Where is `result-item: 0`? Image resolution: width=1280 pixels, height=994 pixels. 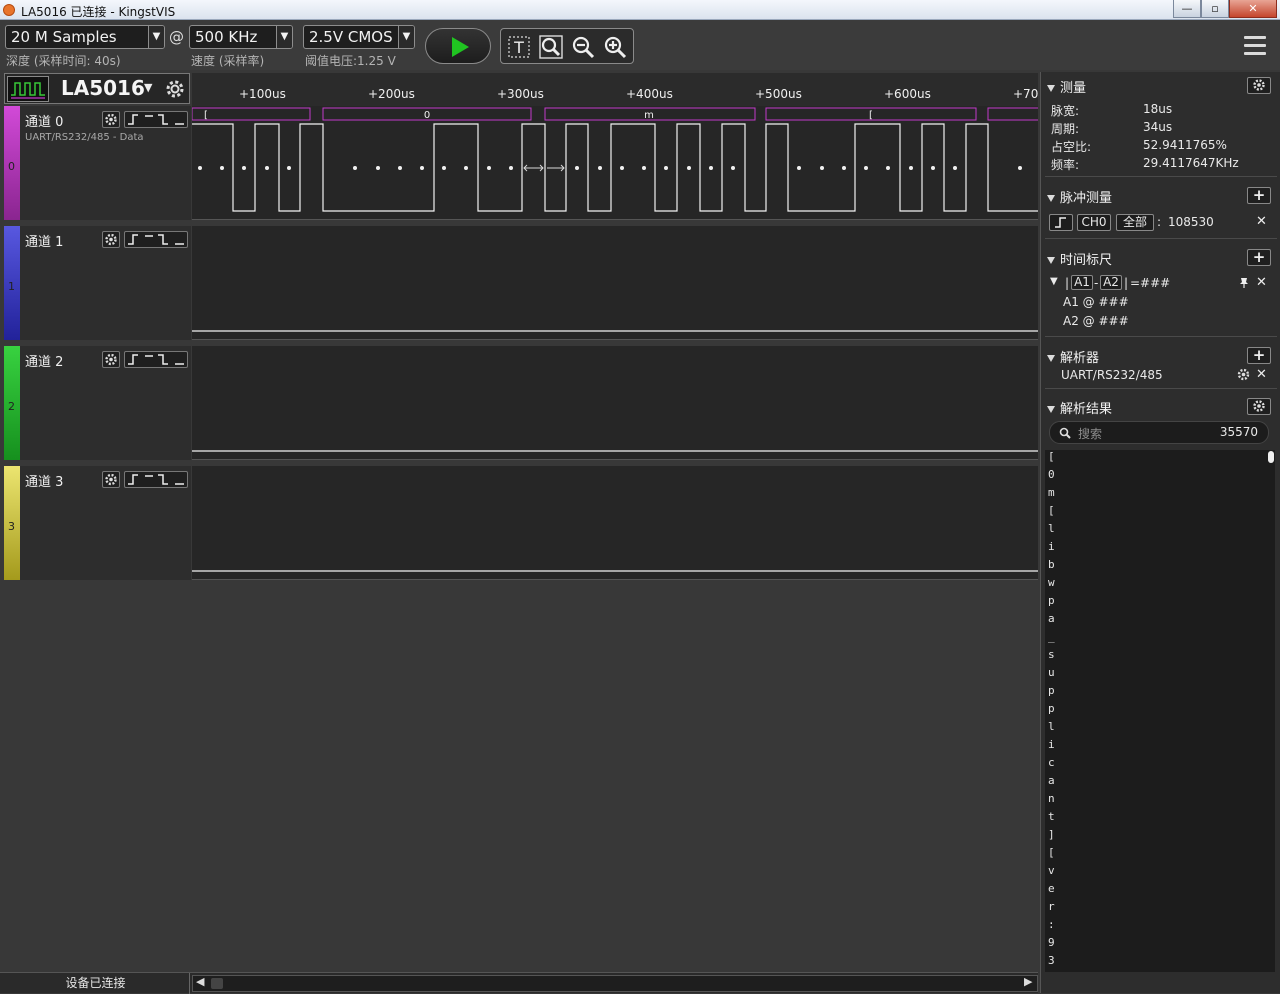
result-item: 0 is located at coordinates (1156, 477).